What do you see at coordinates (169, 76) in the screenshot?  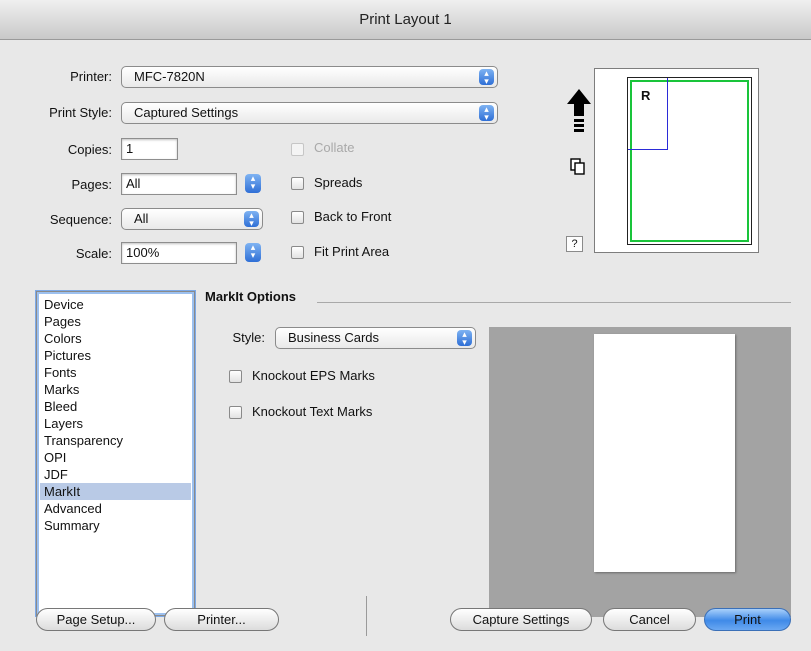 I see `printer-value: MFC-7820N` at bounding box center [169, 76].